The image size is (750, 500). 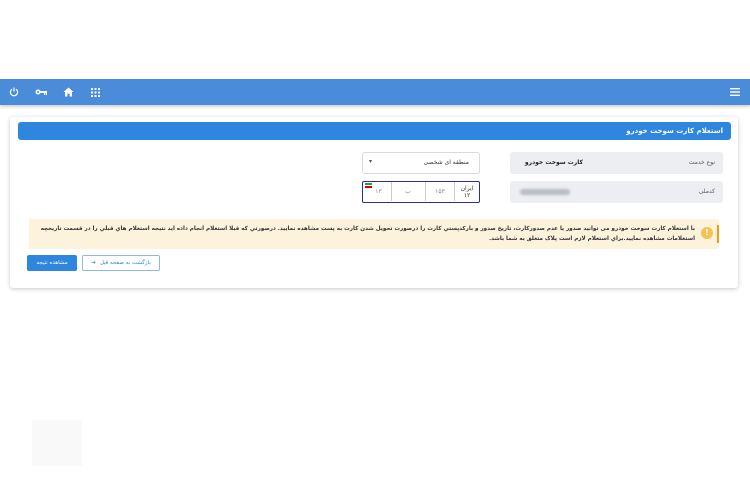 I want to click on apps-grid-icon, so click(x=95, y=92).